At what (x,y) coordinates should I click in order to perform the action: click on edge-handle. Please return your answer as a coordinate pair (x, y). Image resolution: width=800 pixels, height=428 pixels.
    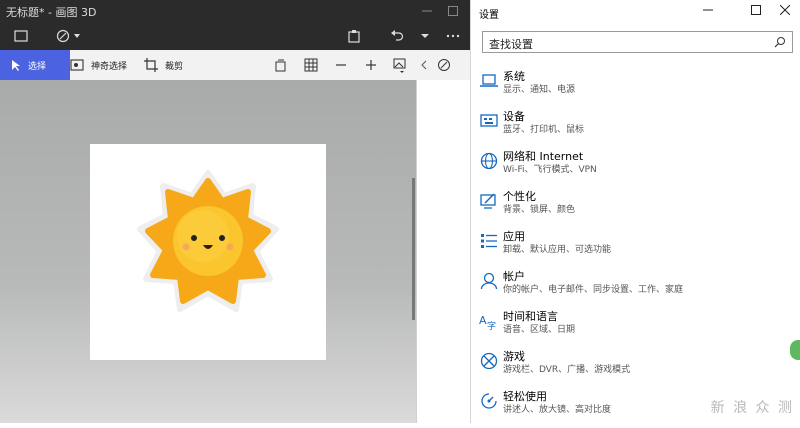
    Looking at the image, I should click on (795, 350).